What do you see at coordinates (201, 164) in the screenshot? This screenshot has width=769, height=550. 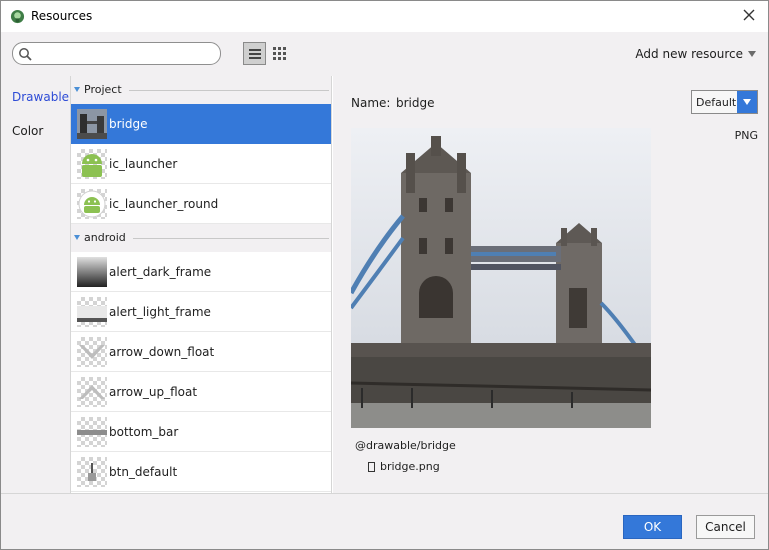 I see `resource-item-ic-launcher: ic_launcher` at bounding box center [201, 164].